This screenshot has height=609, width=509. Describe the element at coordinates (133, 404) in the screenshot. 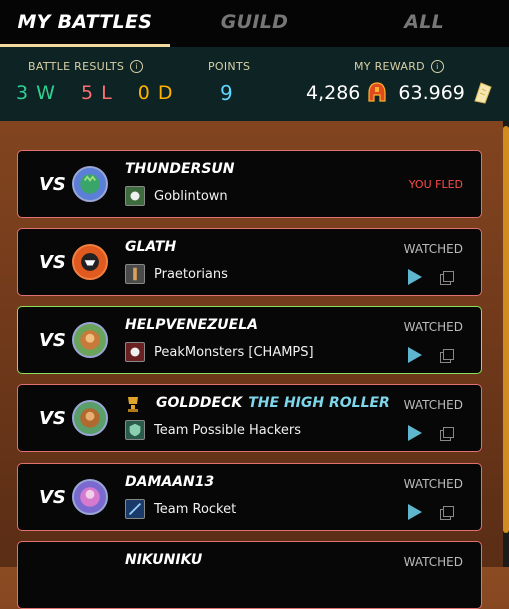

I see `trophy-icon` at that location.